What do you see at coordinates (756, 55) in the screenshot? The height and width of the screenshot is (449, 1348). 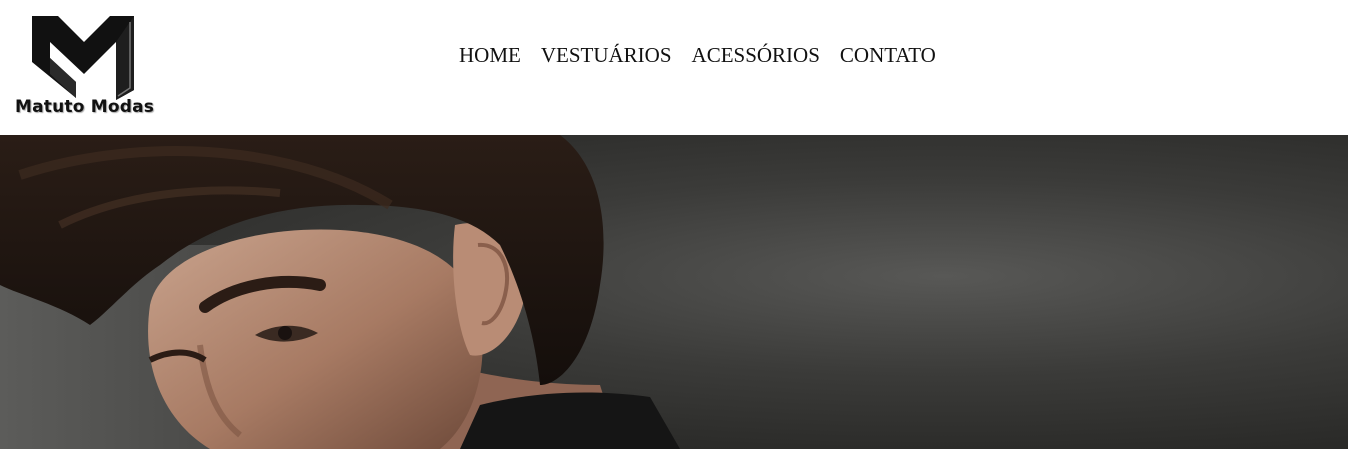 I see `nav-acessorios: ACESSÓRIOS` at bounding box center [756, 55].